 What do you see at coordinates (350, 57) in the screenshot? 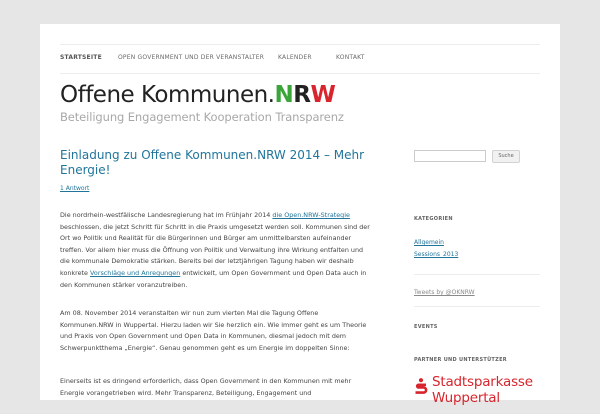
I see `nav-item-kontakt: KONTAKT` at bounding box center [350, 57].